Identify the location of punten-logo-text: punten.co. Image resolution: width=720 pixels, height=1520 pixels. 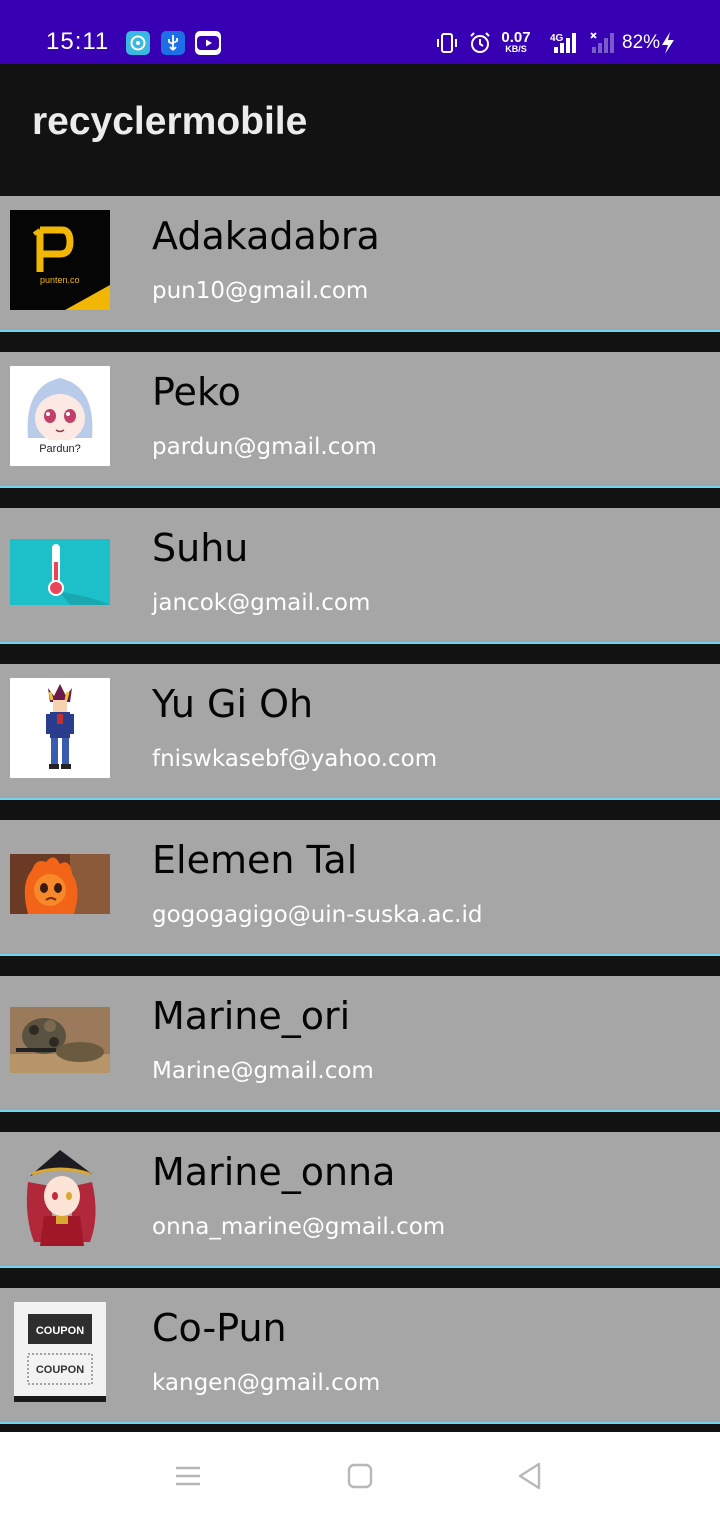
(60, 280).